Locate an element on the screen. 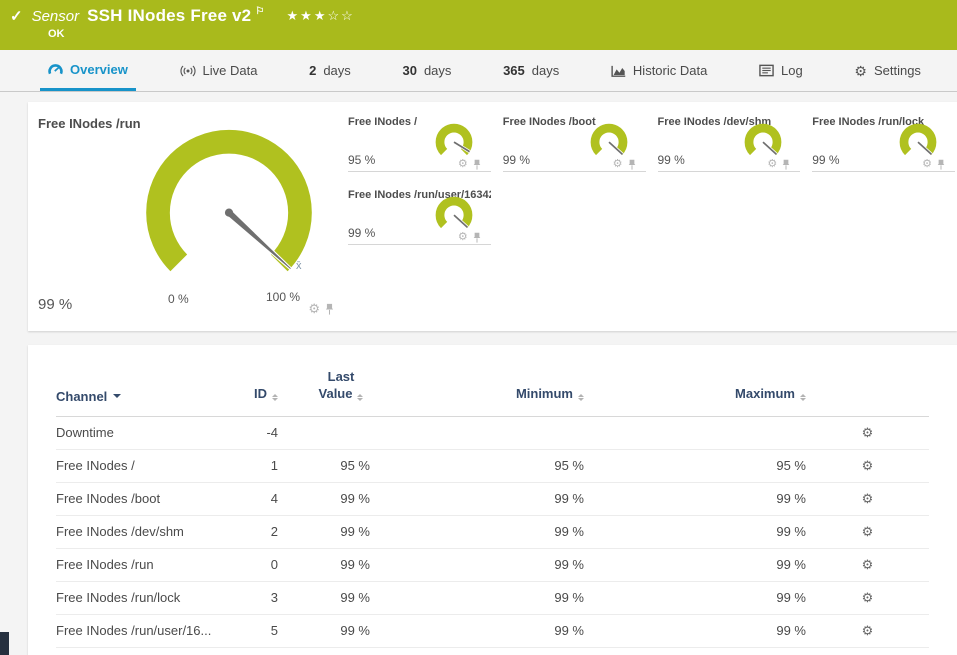  channel-id: -4 is located at coordinates (262, 433).